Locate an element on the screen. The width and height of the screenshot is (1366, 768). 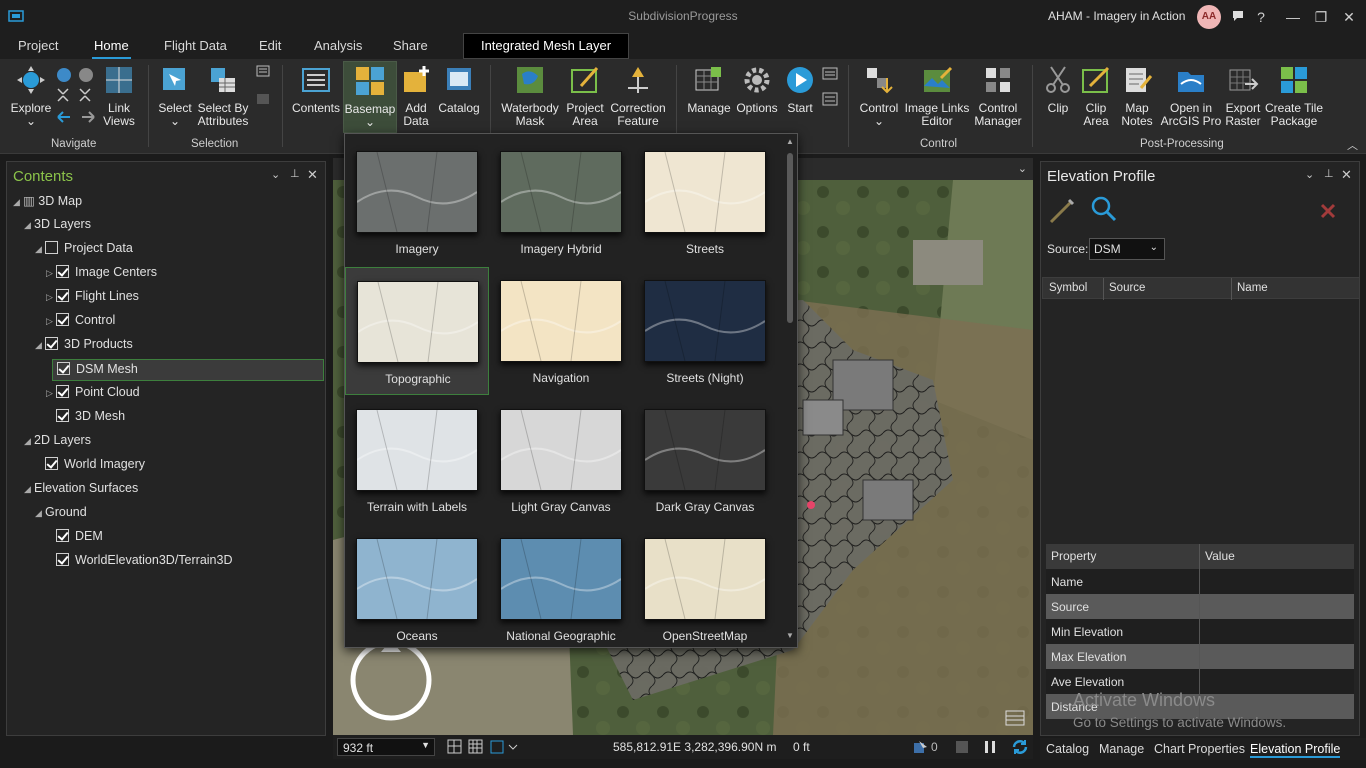
tree-item: ◢ 2D Layers is located at coordinates (49, 442).